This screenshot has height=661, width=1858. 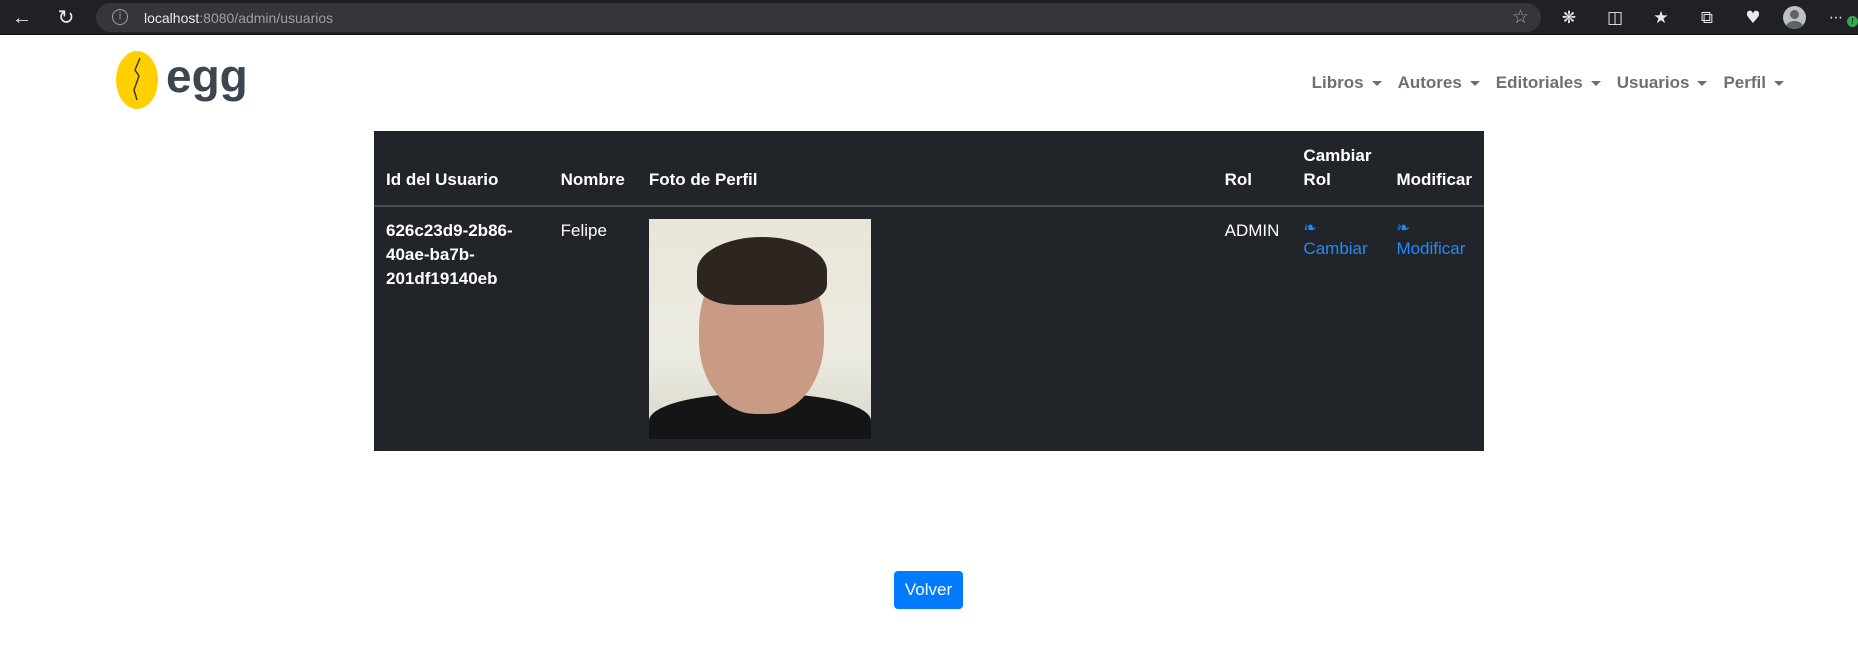 What do you see at coordinates (1615, 18) in the screenshot?
I see `split-screen-icon: ◫` at bounding box center [1615, 18].